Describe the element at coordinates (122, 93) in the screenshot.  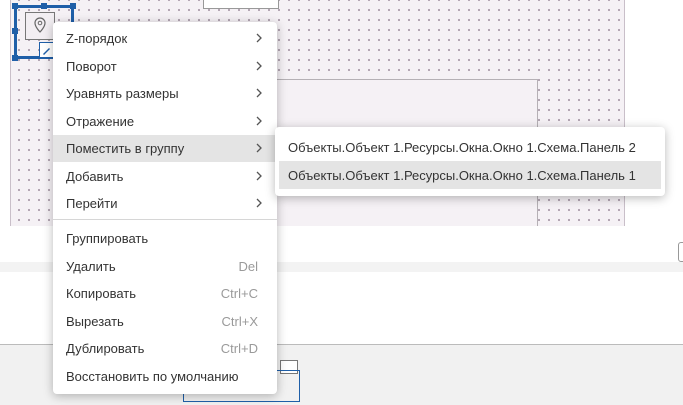
I see `menu-item-label: Уравнять размеры` at that location.